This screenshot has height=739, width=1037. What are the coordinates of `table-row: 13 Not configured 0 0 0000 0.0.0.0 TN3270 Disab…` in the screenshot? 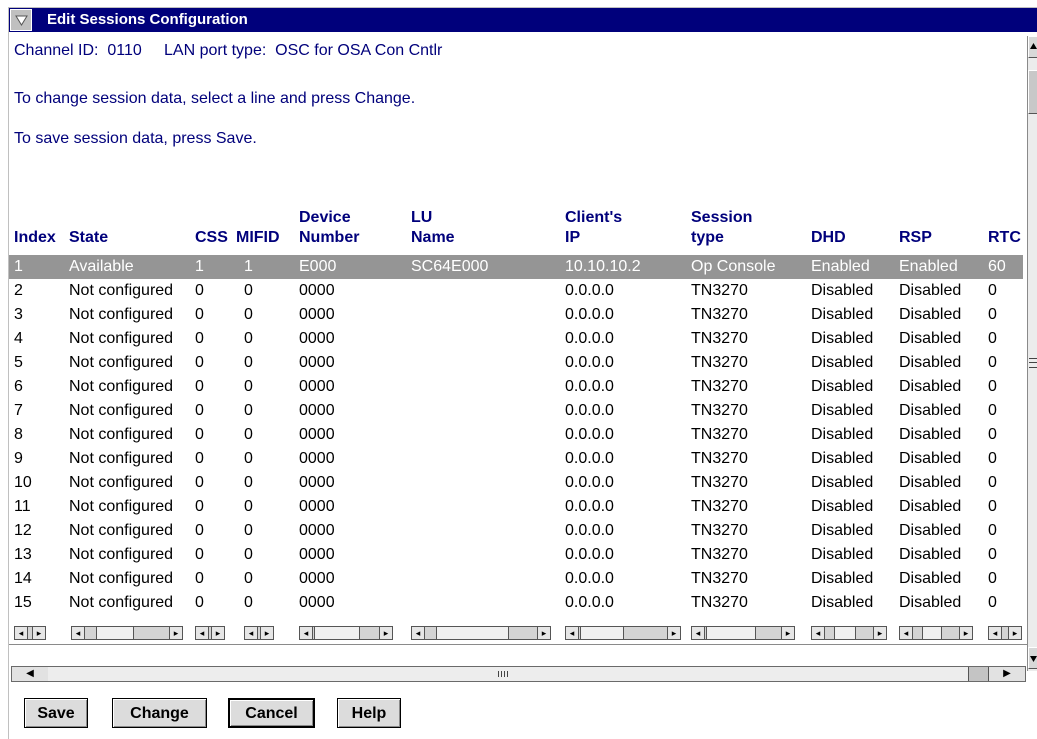 It's located at (516, 555).